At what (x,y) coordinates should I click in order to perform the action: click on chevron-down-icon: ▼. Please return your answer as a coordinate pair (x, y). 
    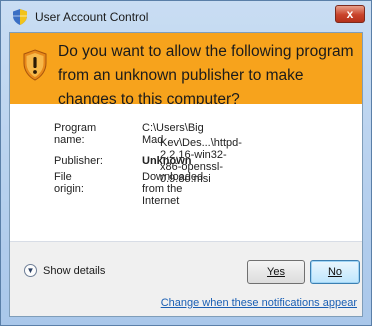
    Looking at the image, I should click on (30, 270).